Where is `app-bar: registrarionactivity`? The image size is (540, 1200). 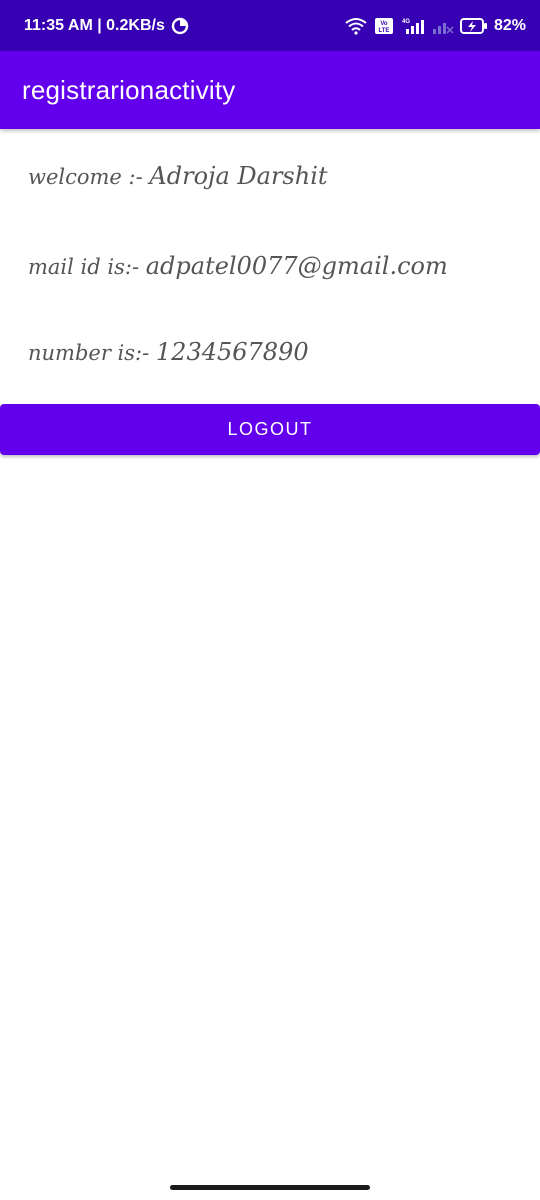 app-bar: registrarionactivity is located at coordinates (270, 90).